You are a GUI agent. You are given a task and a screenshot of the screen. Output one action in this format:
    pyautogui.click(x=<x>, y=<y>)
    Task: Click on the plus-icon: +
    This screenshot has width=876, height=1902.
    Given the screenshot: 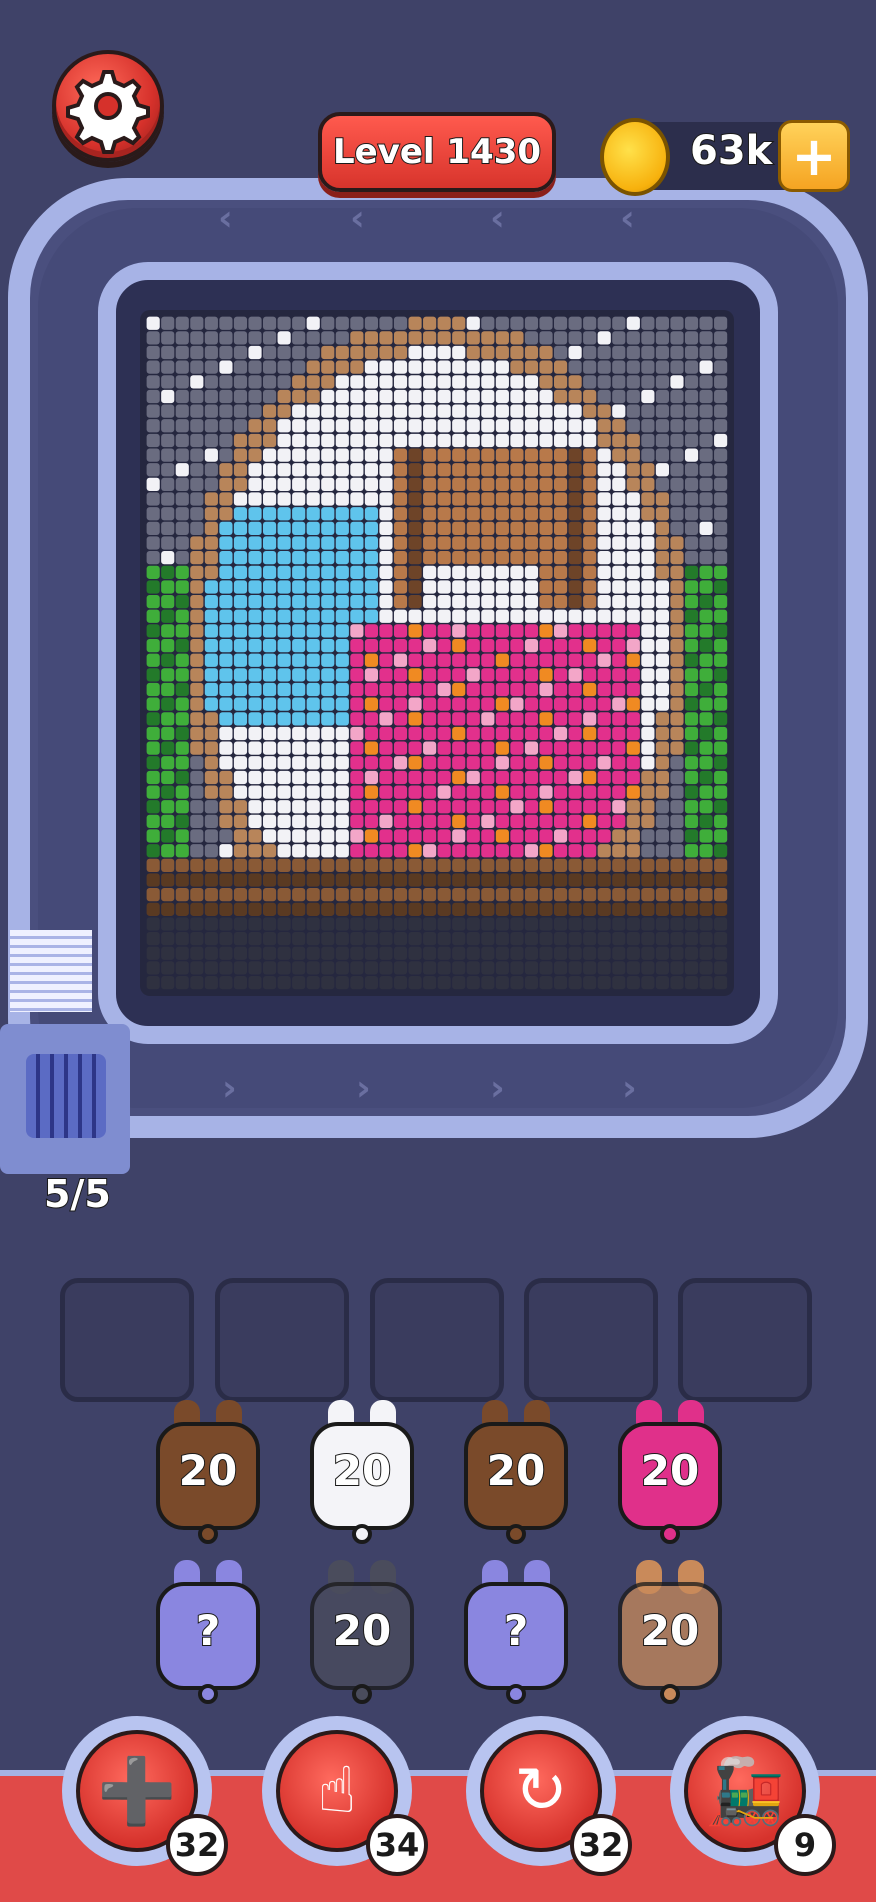 What is the action you would take?
    pyautogui.click(x=814, y=156)
    